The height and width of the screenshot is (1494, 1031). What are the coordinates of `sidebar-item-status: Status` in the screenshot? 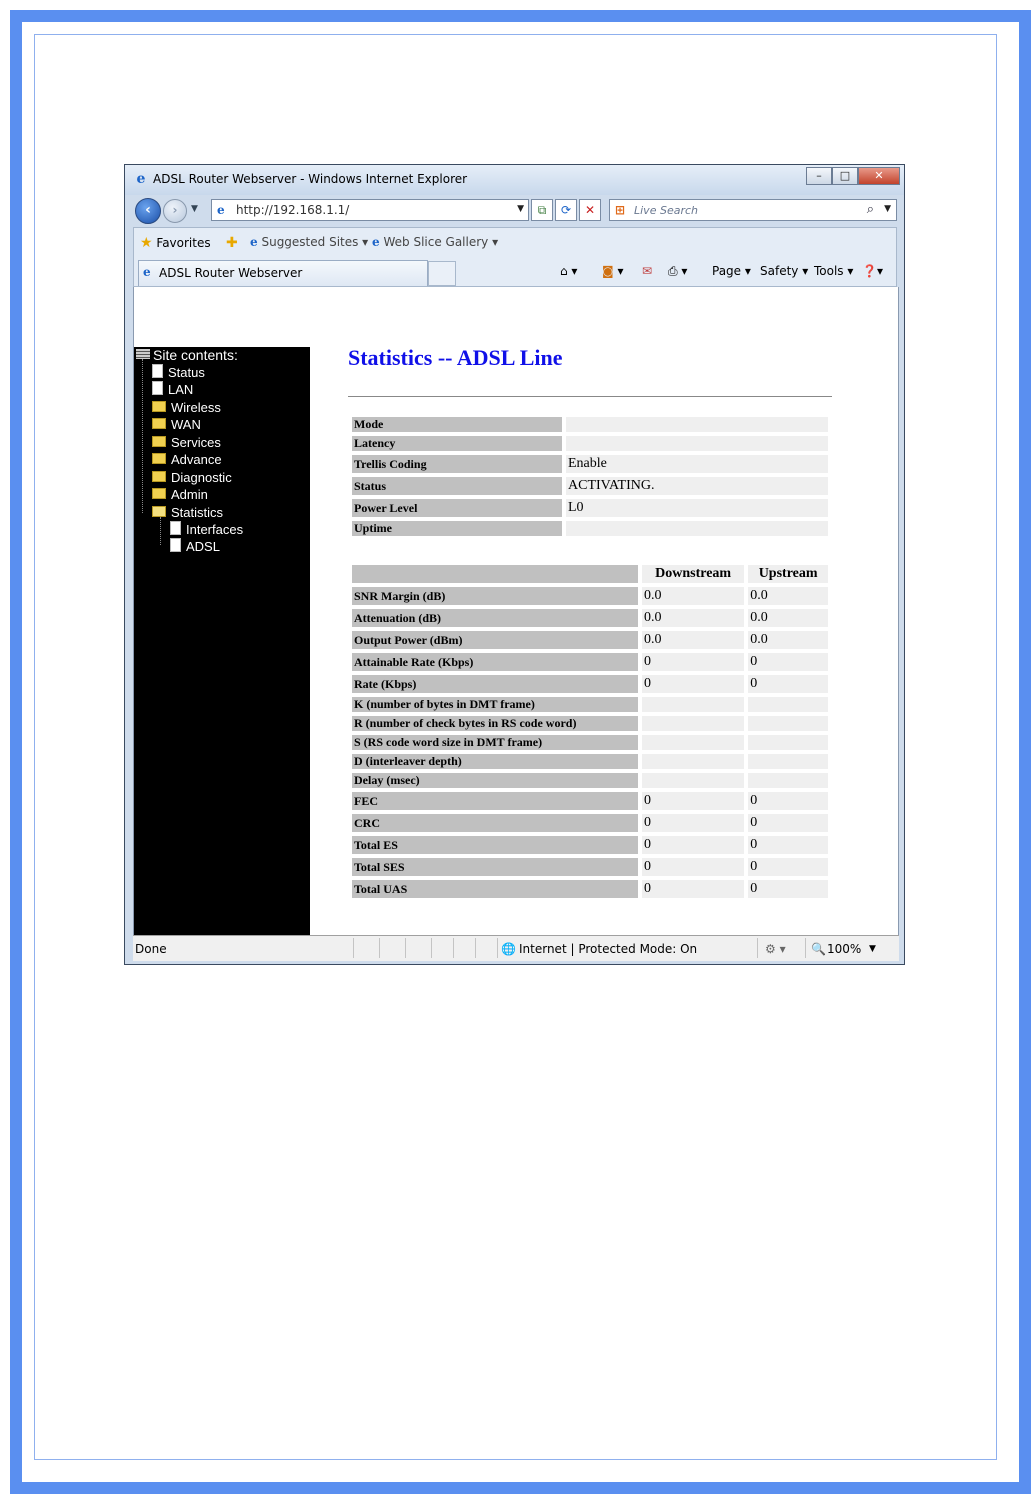 It's located at (178, 372).